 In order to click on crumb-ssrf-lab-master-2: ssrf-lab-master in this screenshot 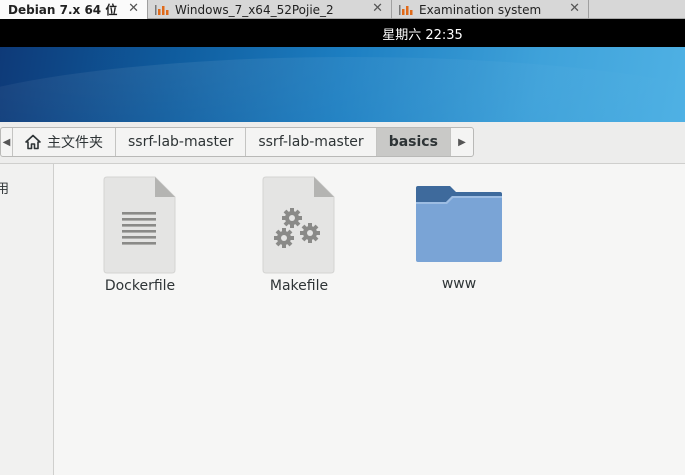, I will do `click(311, 142)`.